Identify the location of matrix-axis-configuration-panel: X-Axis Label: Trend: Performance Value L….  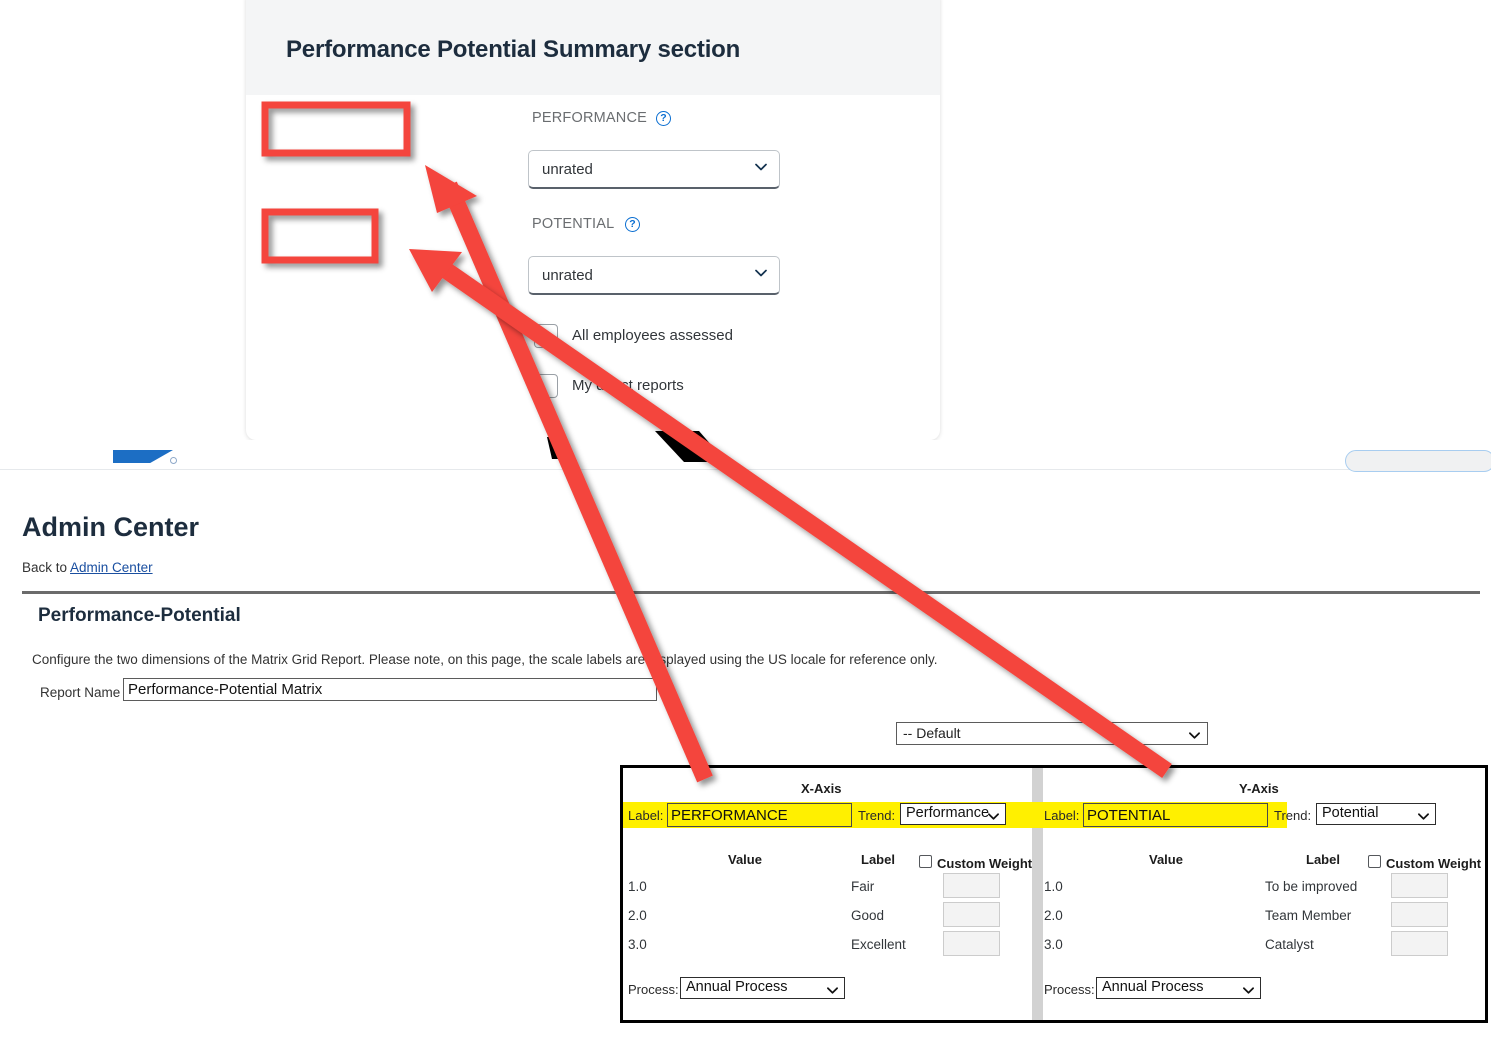
(1054, 894).